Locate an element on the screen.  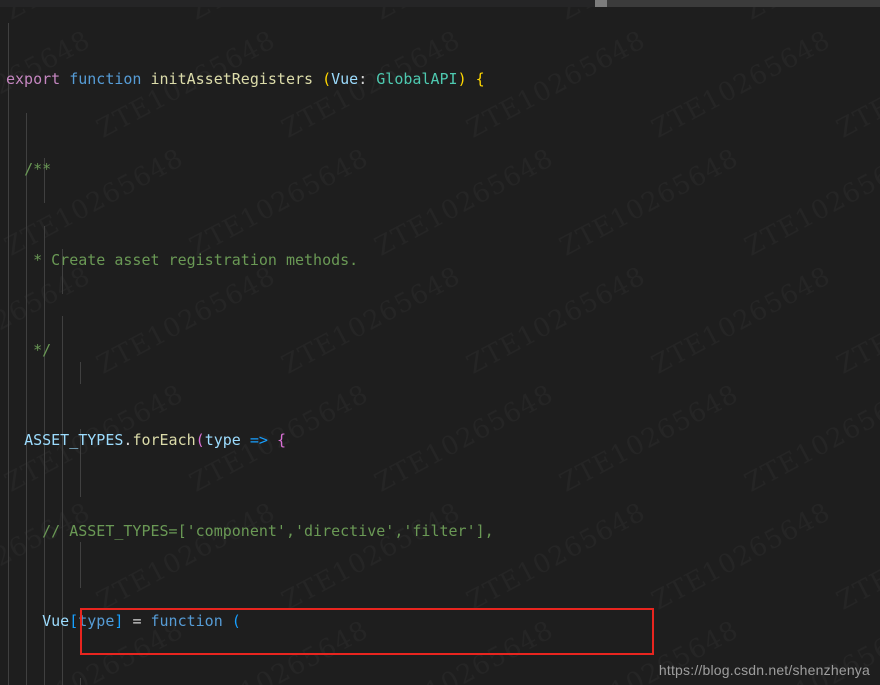
code-line: /** is located at coordinates (415, 169).